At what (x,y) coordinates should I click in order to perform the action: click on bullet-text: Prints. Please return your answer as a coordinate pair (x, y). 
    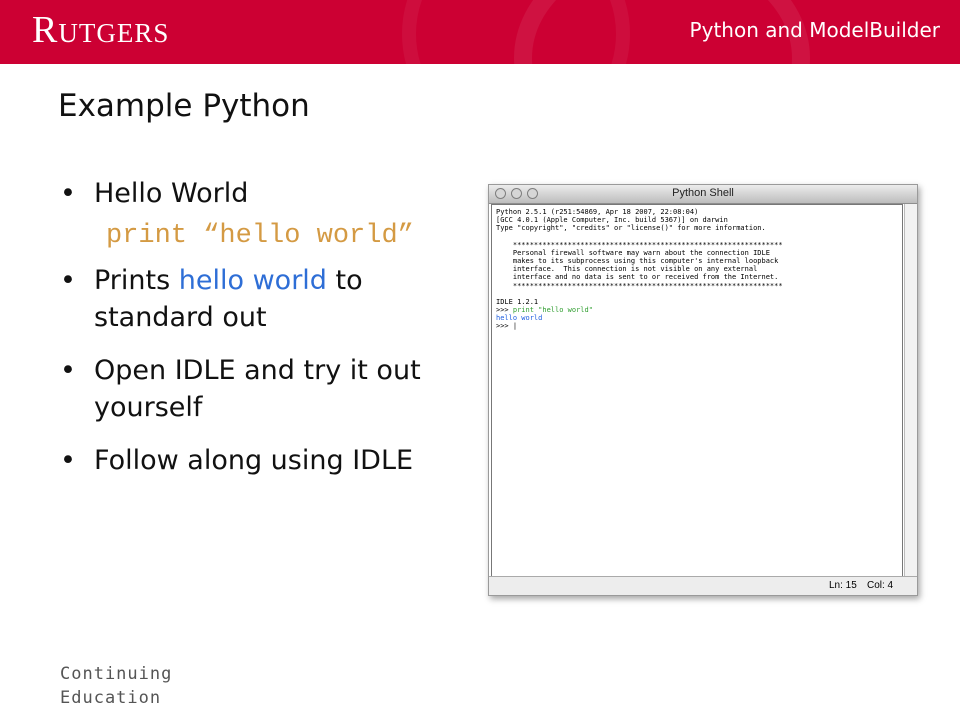
    Looking at the image, I should click on (136, 280).